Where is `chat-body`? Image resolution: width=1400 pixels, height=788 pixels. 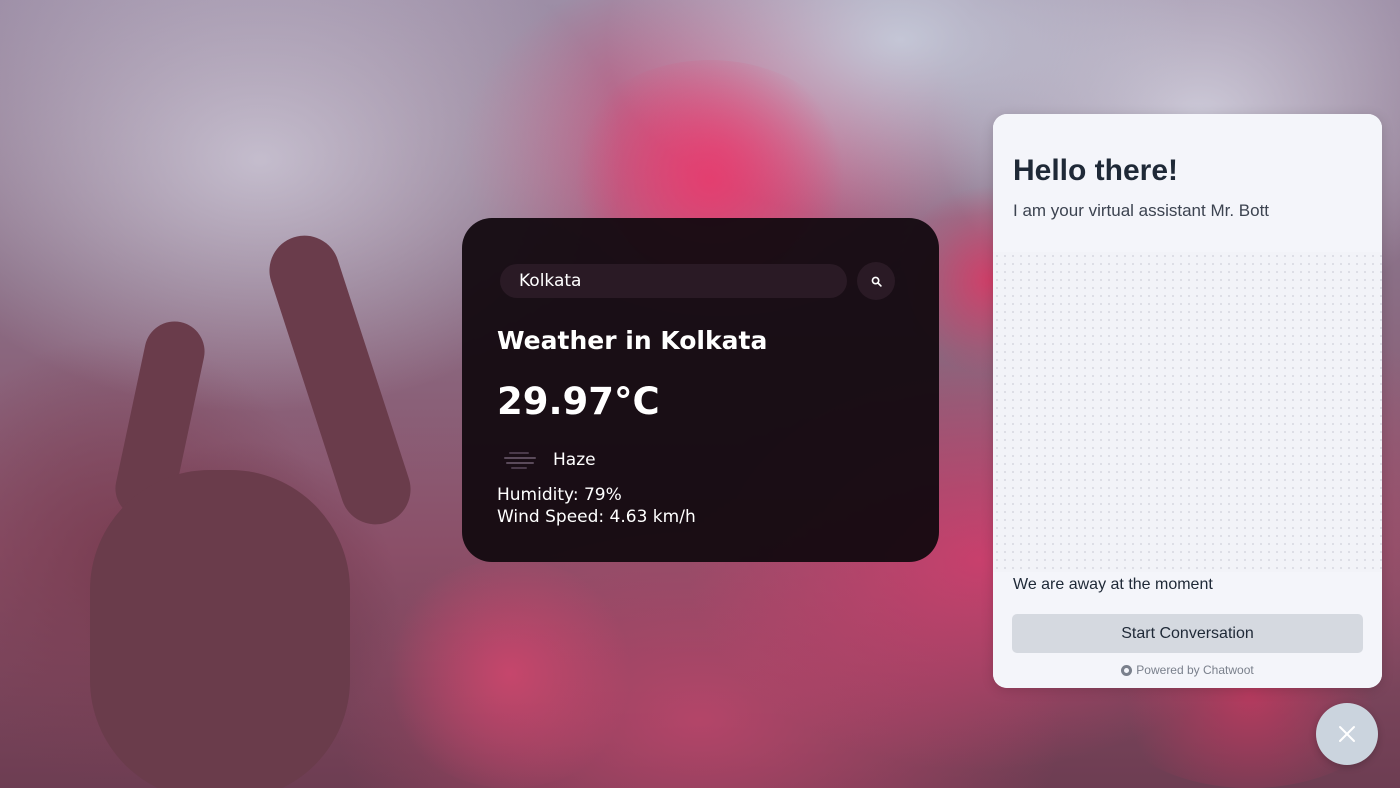
chat-body is located at coordinates (1187, 412).